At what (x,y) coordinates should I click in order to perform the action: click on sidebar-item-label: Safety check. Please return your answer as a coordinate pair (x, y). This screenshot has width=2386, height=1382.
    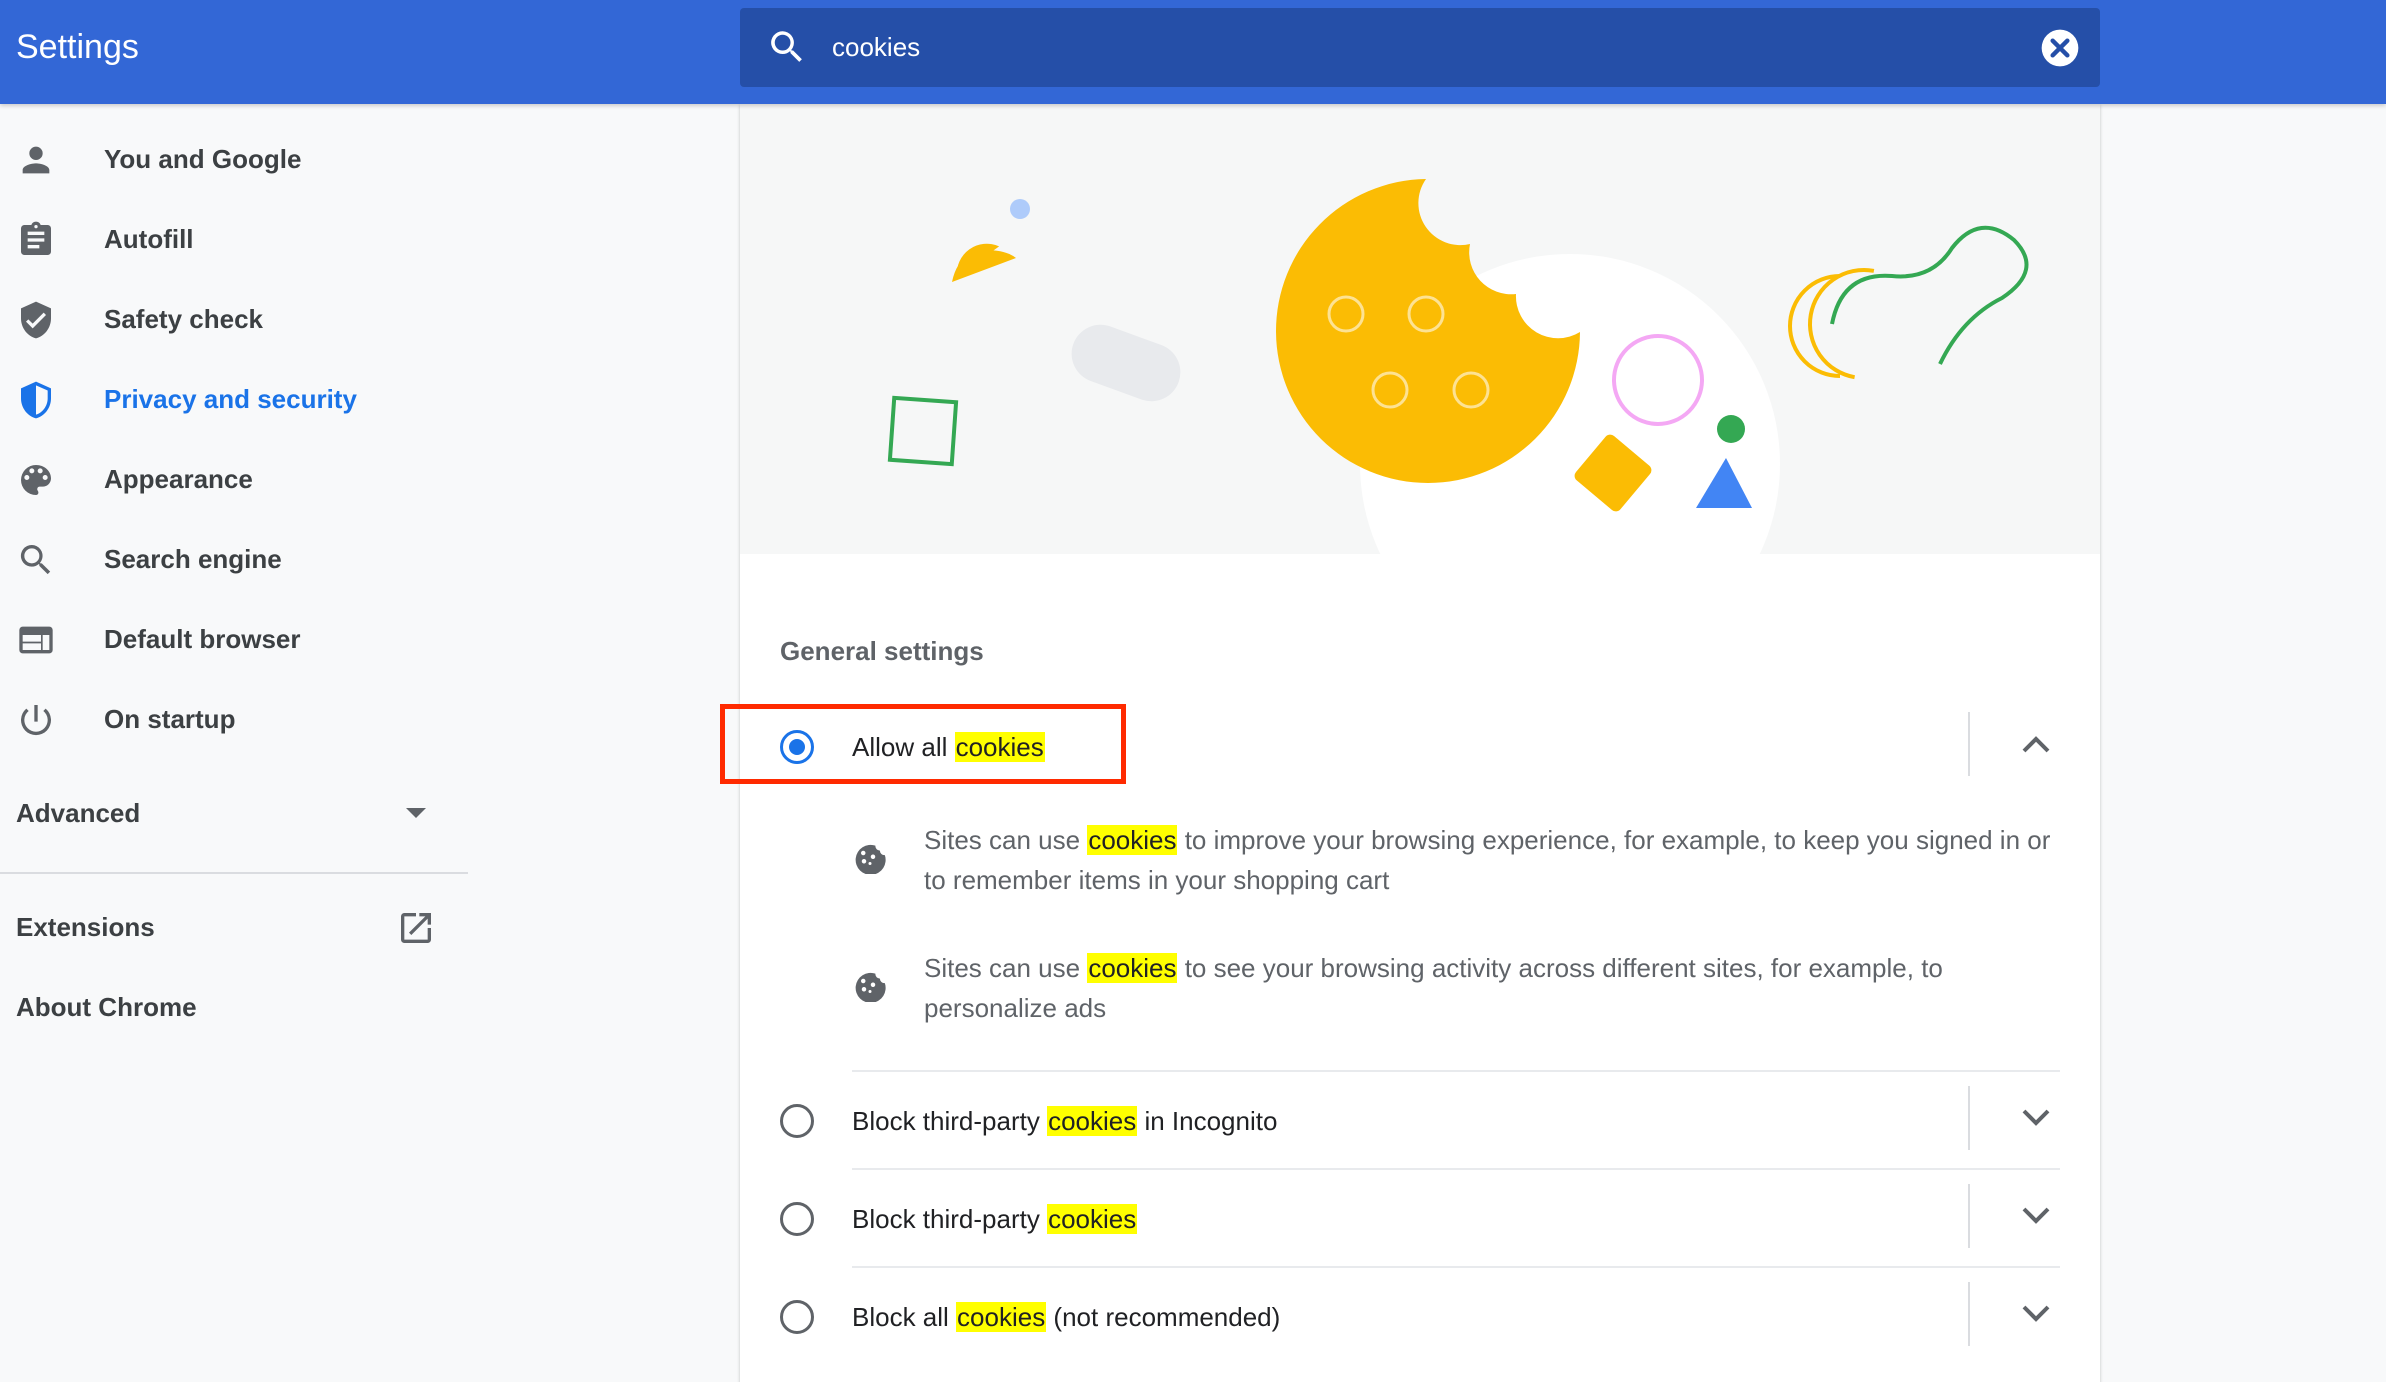
    Looking at the image, I should click on (183, 319).